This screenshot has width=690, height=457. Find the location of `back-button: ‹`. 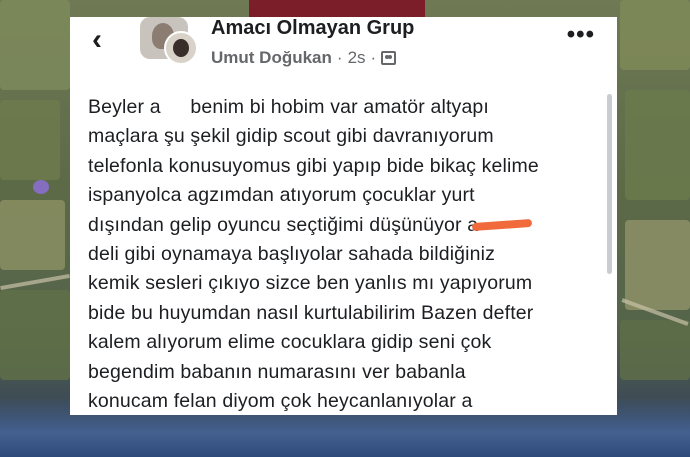

back-button: ‹ is located at coordinates (97, 40).